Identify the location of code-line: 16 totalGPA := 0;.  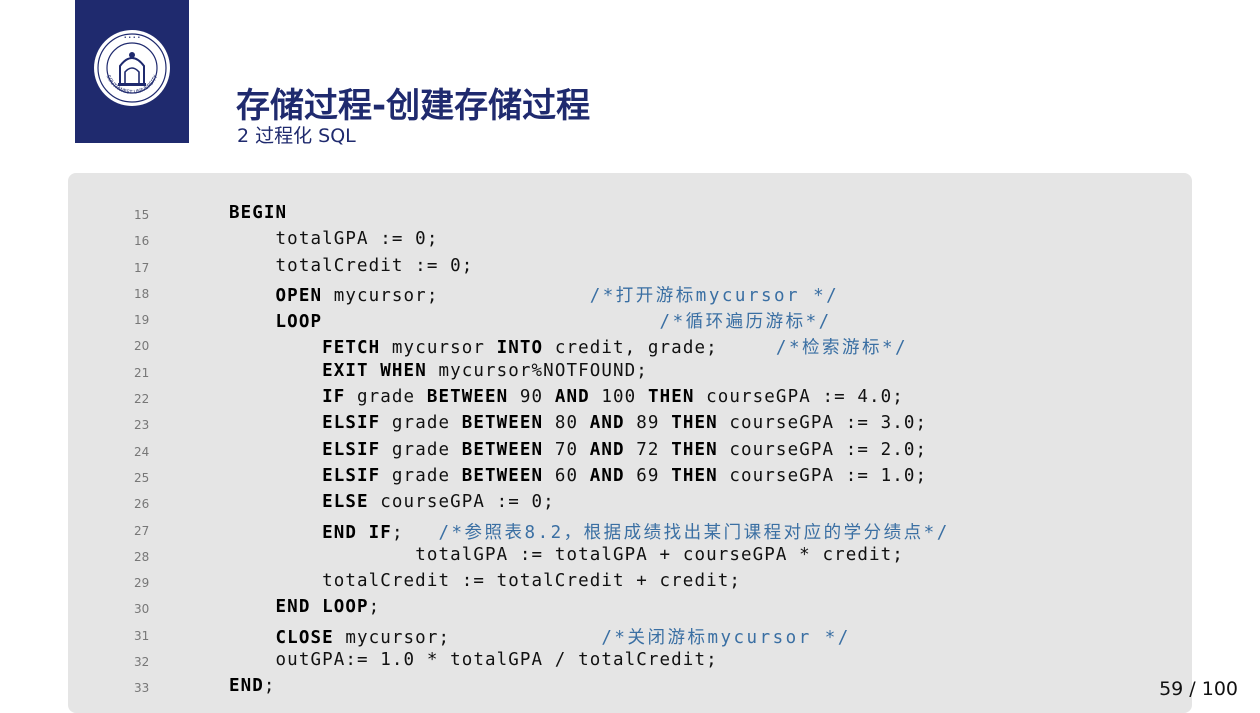
(630, 242).